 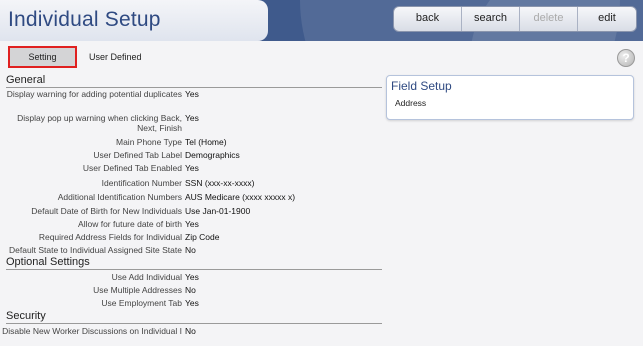 I want to click on tab-bar: Setting User Defined, so click(x=75, y=57).